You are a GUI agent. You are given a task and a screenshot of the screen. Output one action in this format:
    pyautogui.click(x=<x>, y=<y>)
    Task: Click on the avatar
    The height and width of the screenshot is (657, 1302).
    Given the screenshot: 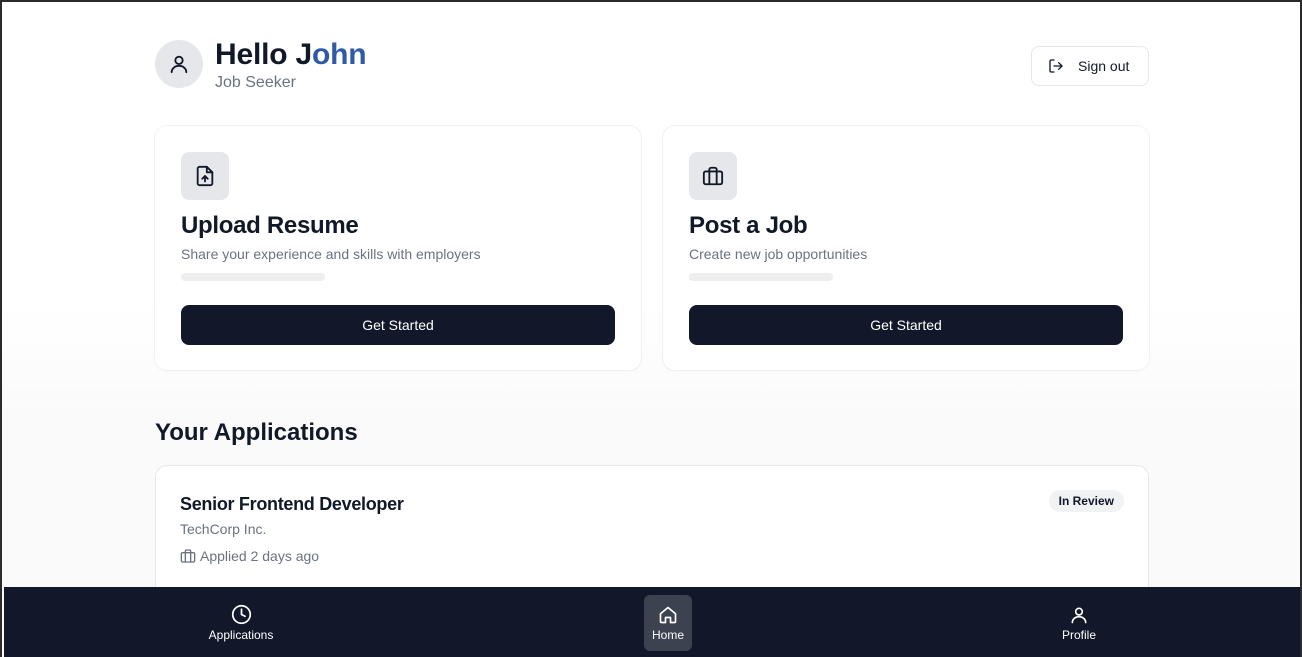 What is the action you would take?
    pyautogui.click(x=179, y=64)
    